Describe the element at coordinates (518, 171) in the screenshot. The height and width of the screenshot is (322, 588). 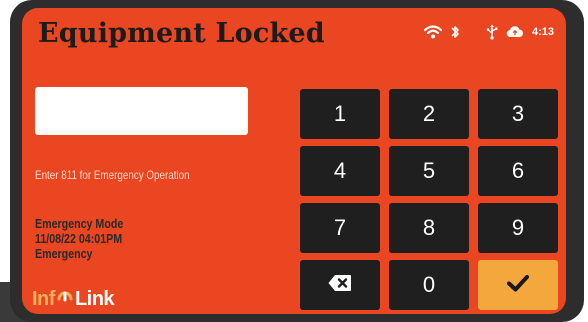
I see `key-6: 6` at that location.